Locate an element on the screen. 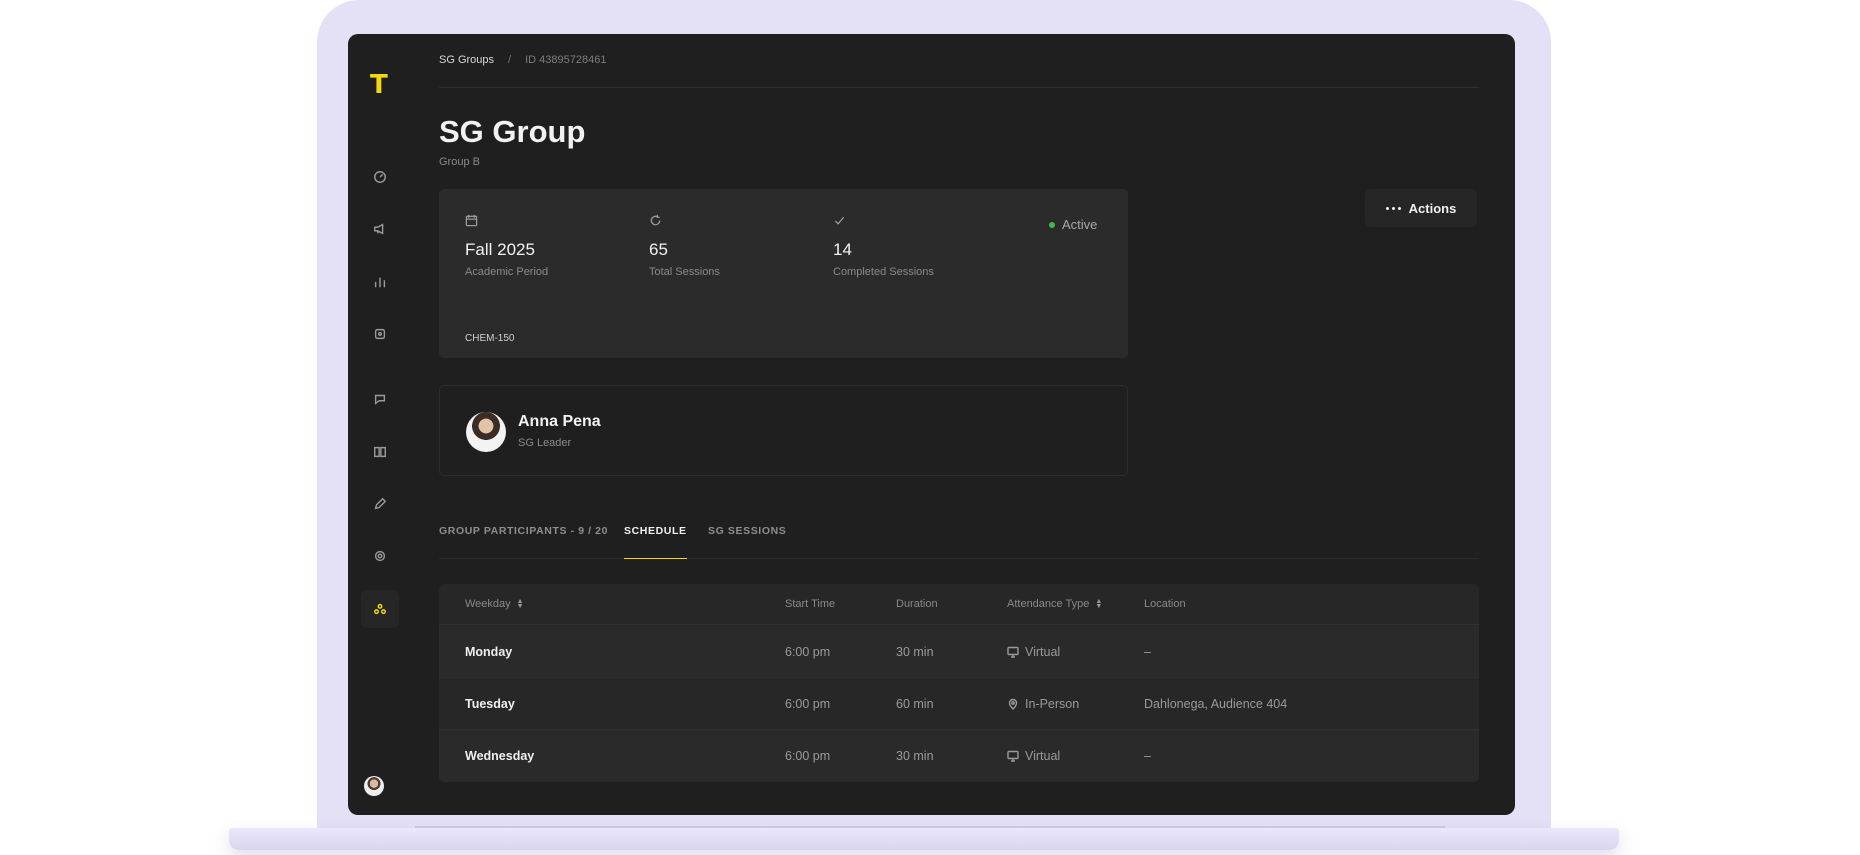 This screenshot has width=1860, height=855. stat-value: 65 is located at coordinates (658, 249).